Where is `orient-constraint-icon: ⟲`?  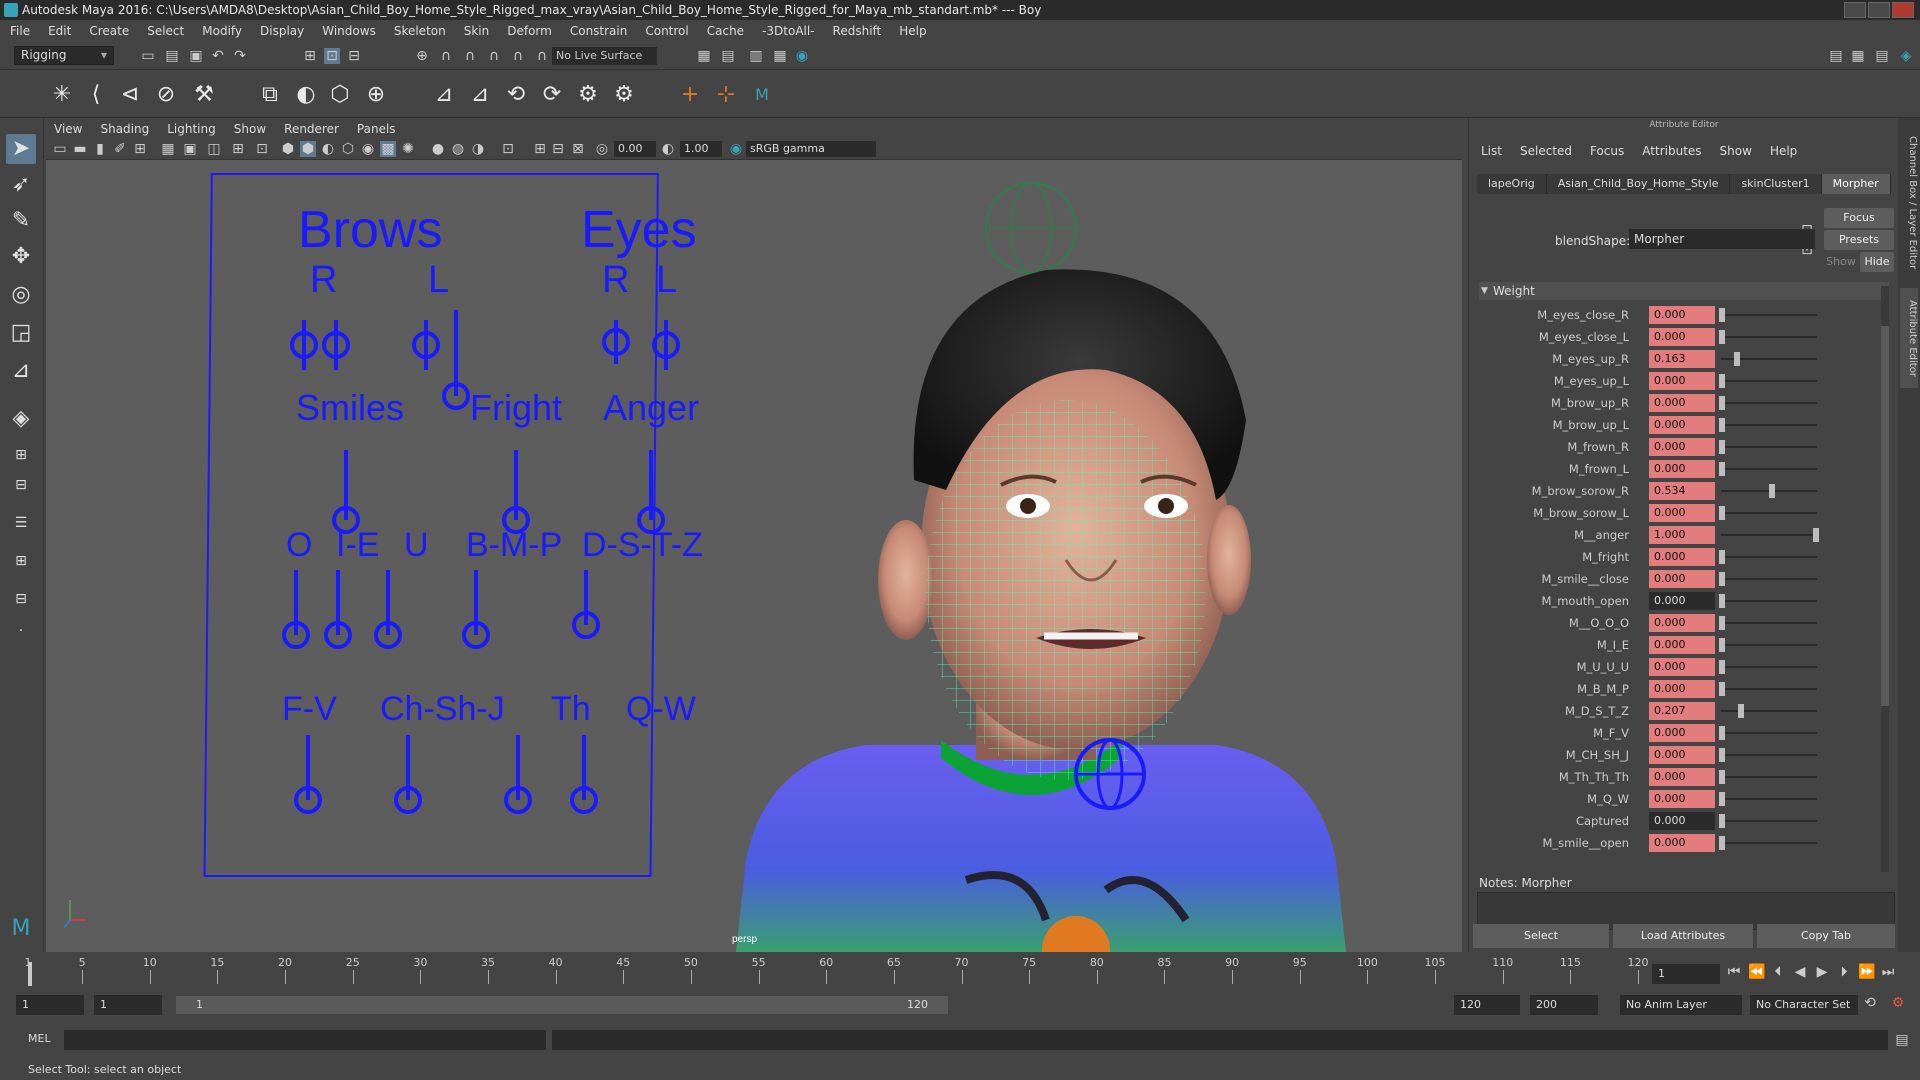 orient-constraint-icon: ⟲ is located at coordinates (516, 95).